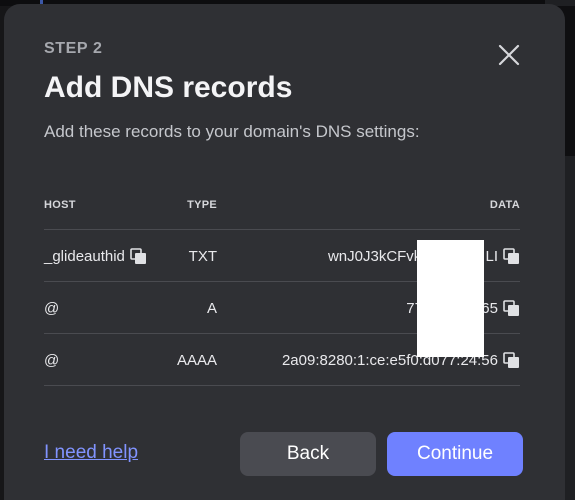 Image resolution: width=575 pixels, height=500 pixels. I want to click on type-cell: TXT, so click(202, 256).